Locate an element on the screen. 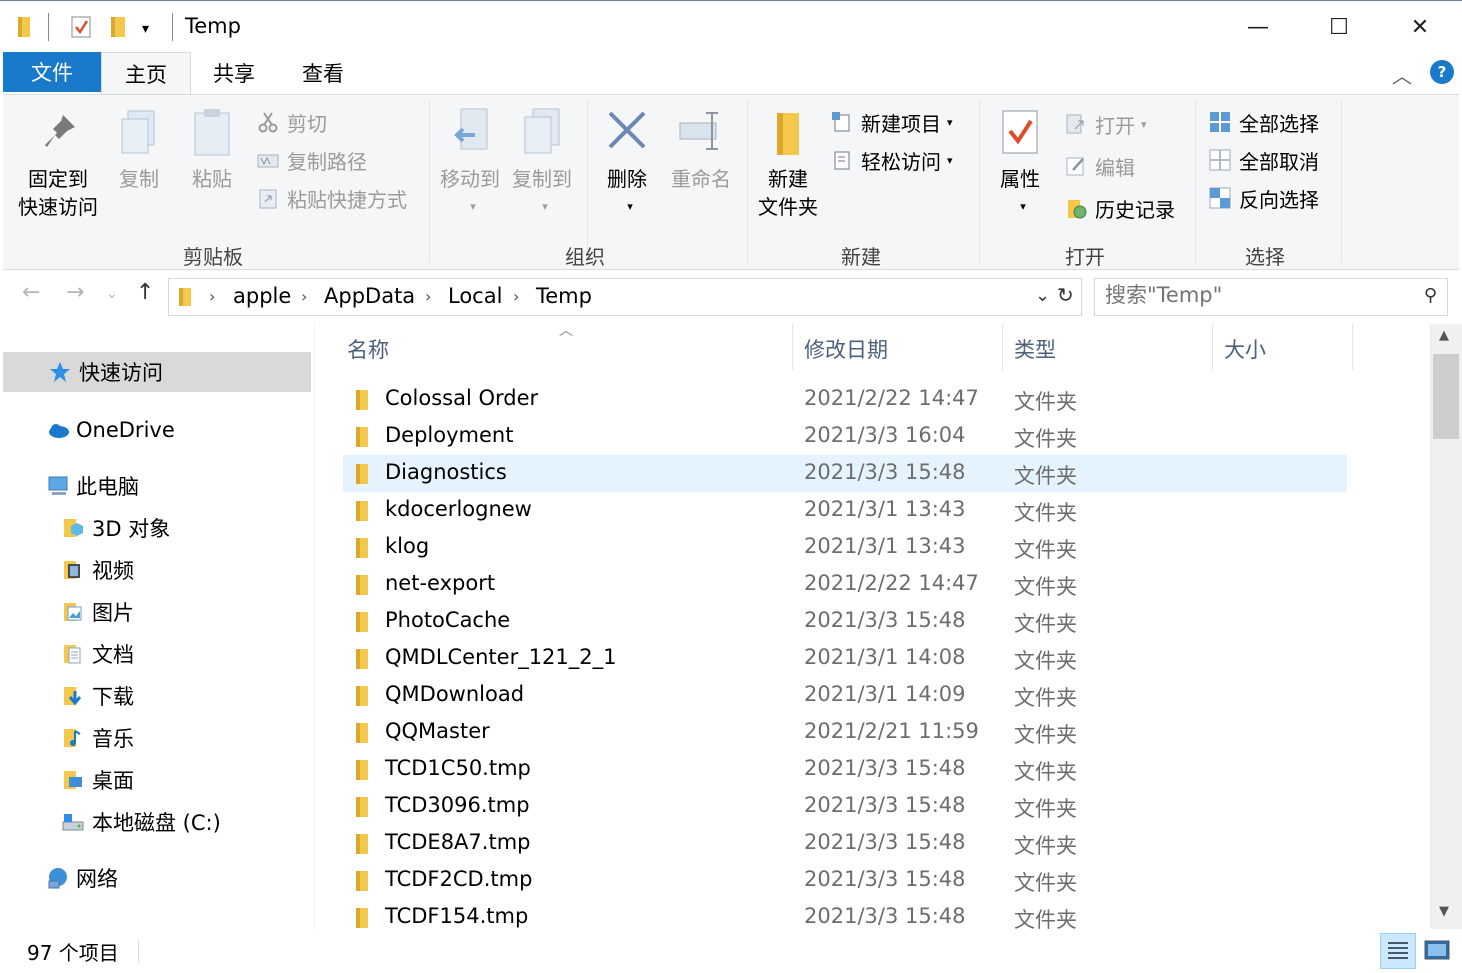  nav-item-pictures: 图片 is located at coordinates (98, 612).